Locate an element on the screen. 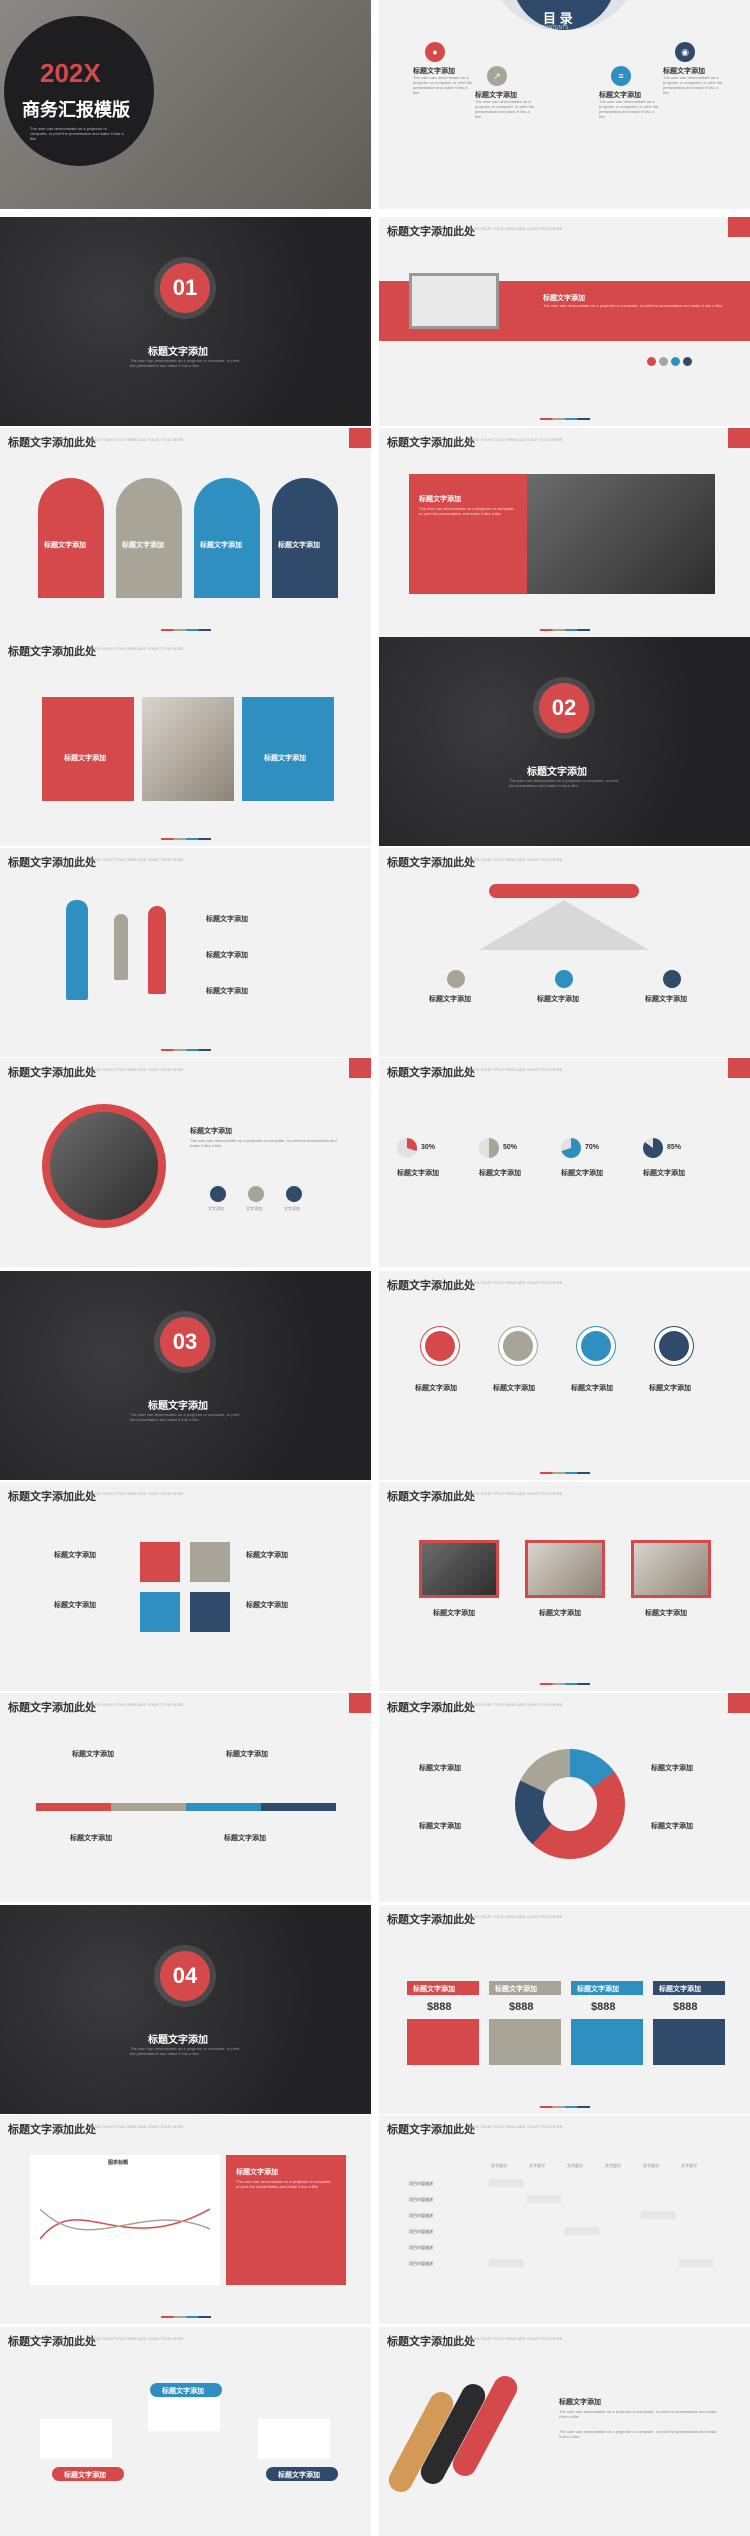 The width and height of the screenshot is (750, 2536). donut-title-1: 标题文字添加 is located at coordinates (440, 1768).